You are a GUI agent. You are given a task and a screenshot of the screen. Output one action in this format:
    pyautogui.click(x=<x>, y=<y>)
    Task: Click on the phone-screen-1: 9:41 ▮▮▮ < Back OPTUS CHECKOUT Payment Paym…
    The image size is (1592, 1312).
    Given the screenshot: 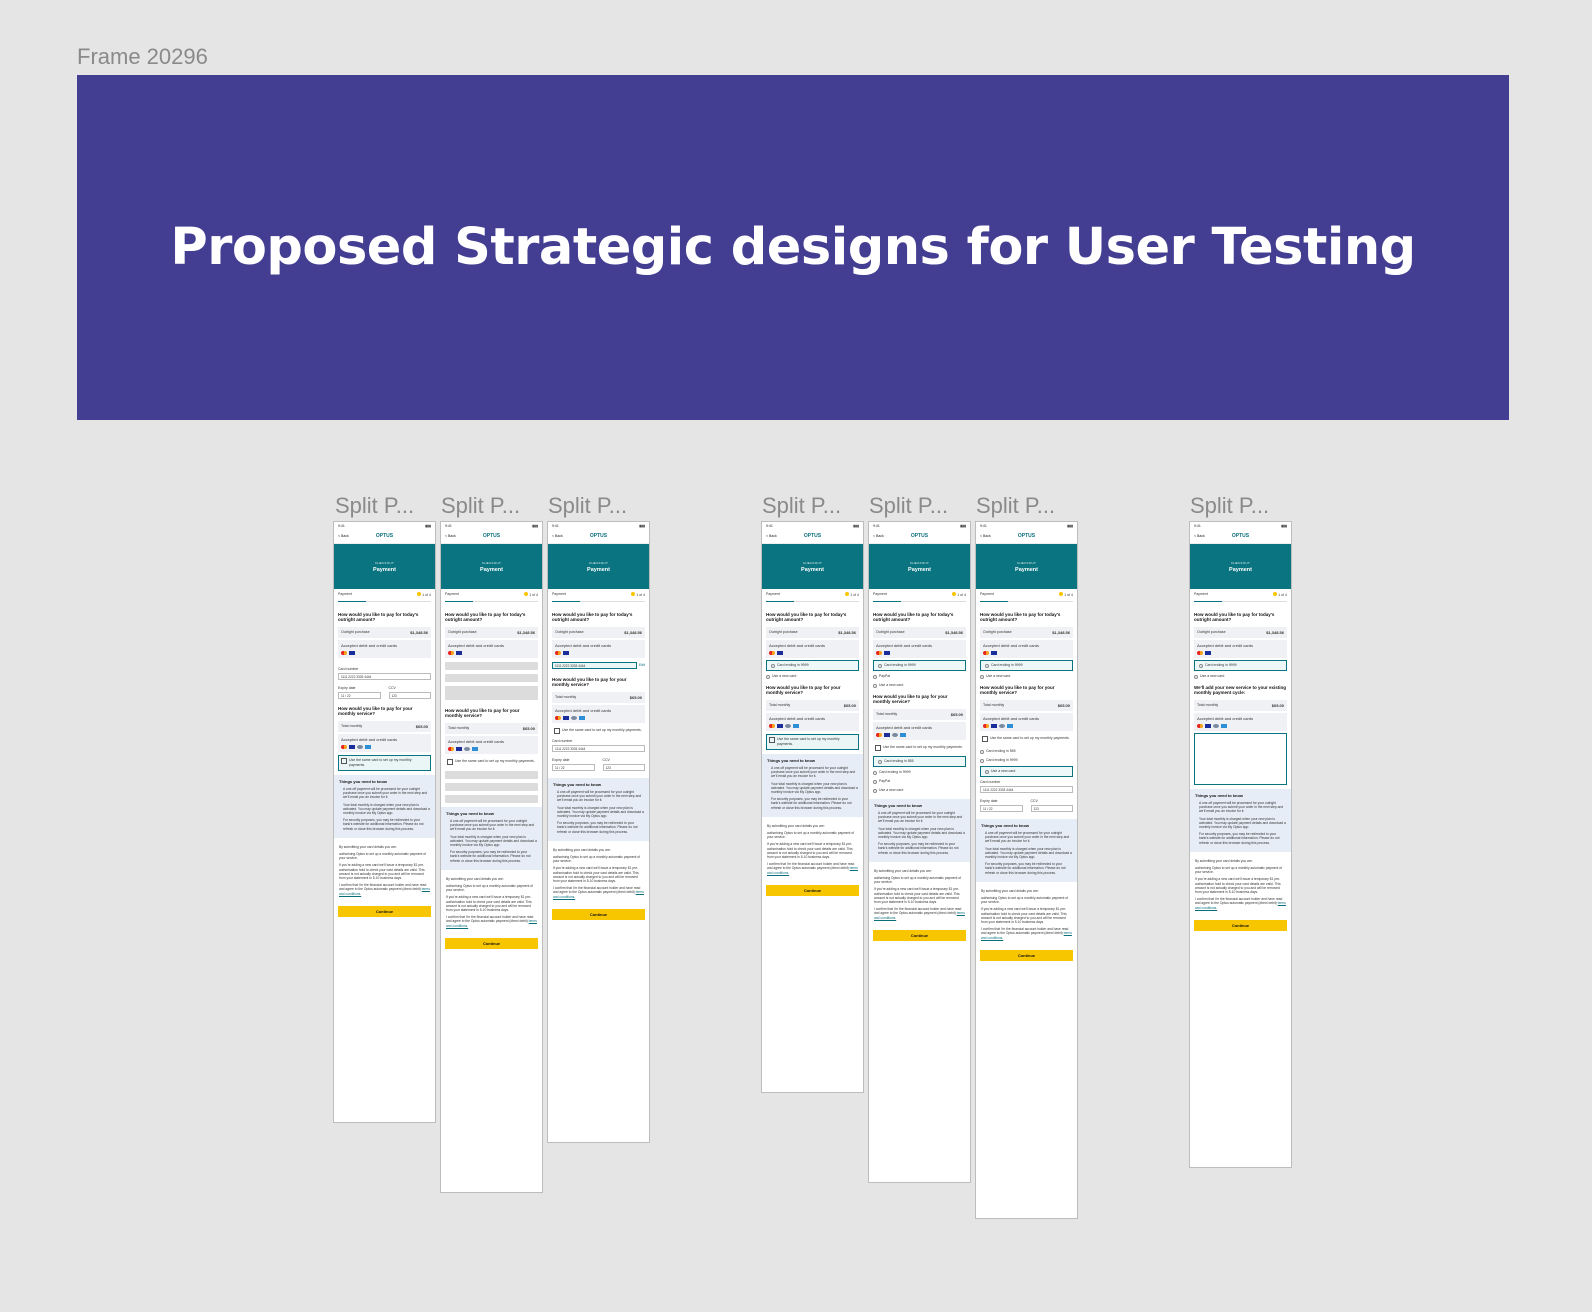 What is the action you would take?
    pyautogui.click(x=384, y=822)
    